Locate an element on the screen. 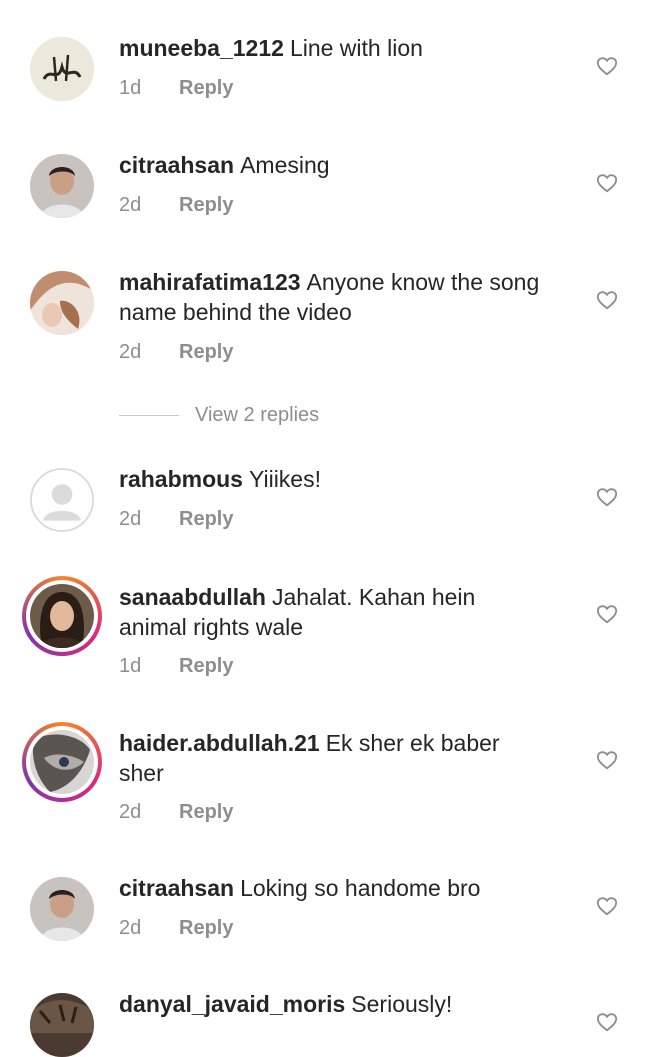 The height and width of the screenshot is (1057, 658). default-avatar-icon is located at coordinates (62, 500).